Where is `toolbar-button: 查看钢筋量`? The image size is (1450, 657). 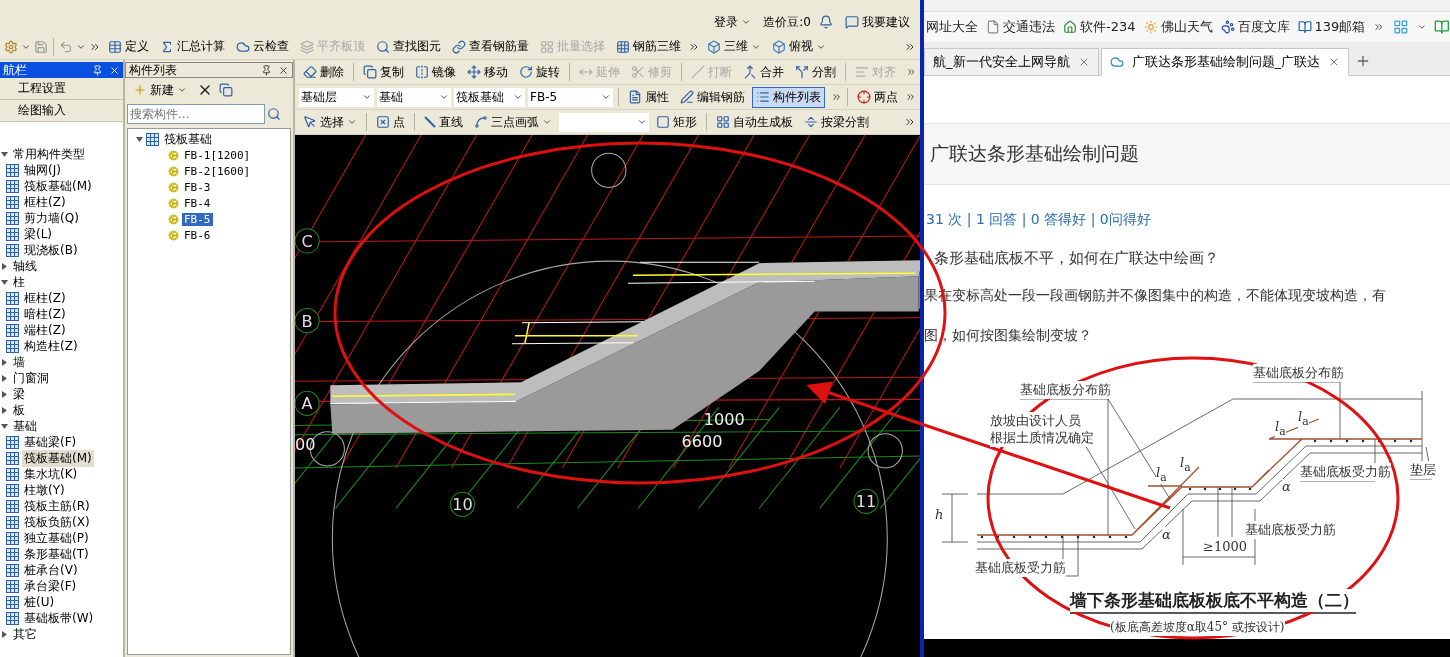 toolbar-button: 查看钢筋量 is located at coordinates (490, 46).